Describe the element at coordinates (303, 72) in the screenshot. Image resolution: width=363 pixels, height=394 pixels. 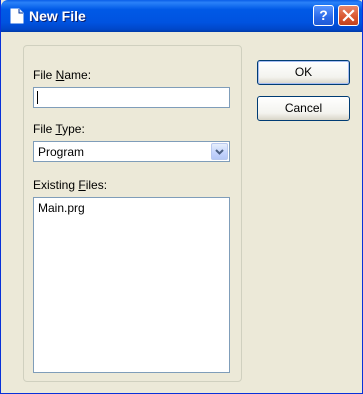
I see `ok-button: OK` at that location.